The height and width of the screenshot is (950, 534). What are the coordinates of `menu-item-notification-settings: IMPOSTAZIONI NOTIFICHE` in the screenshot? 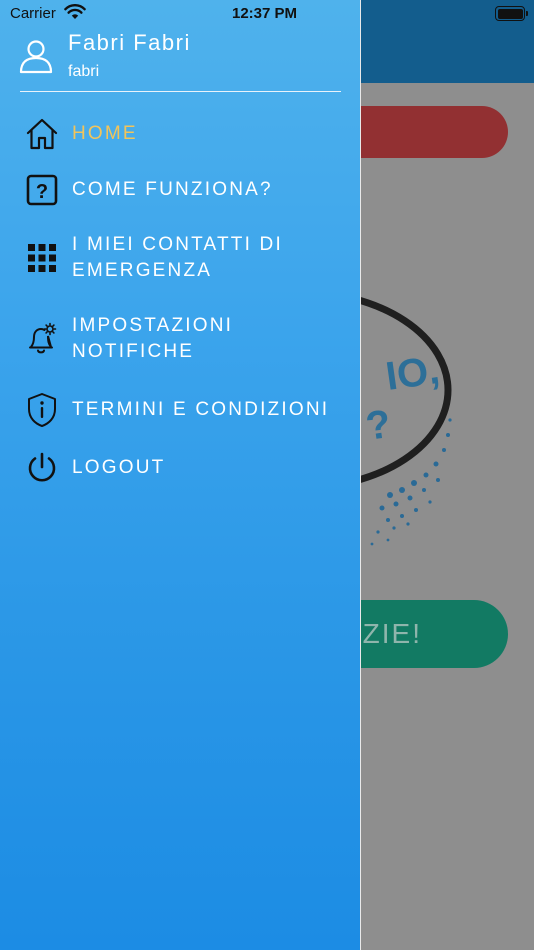 It's located at (180, 339).